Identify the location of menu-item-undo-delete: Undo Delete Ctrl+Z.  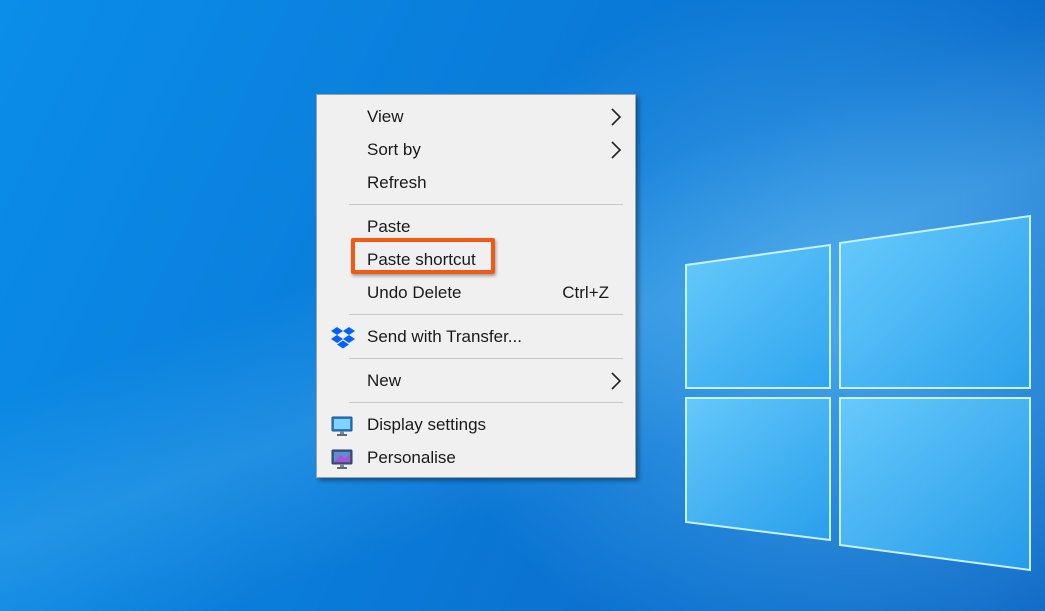
(476, 293).